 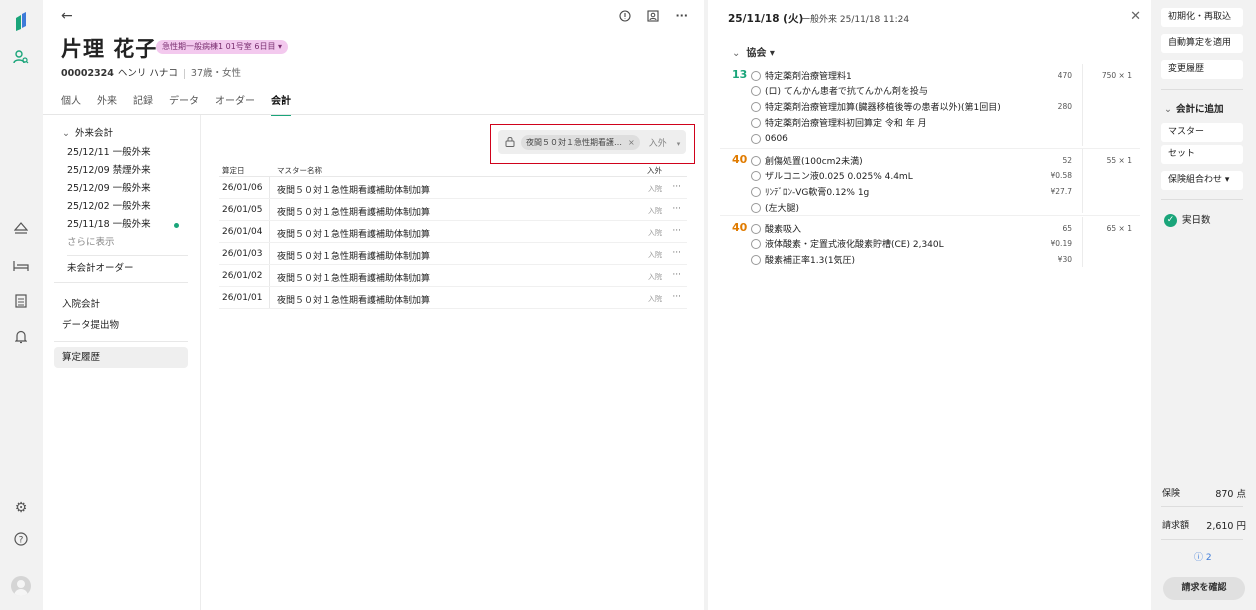 I want to click on outpatient-visit-item: 25/11/18 一般外来, so click(x=121, y=225).